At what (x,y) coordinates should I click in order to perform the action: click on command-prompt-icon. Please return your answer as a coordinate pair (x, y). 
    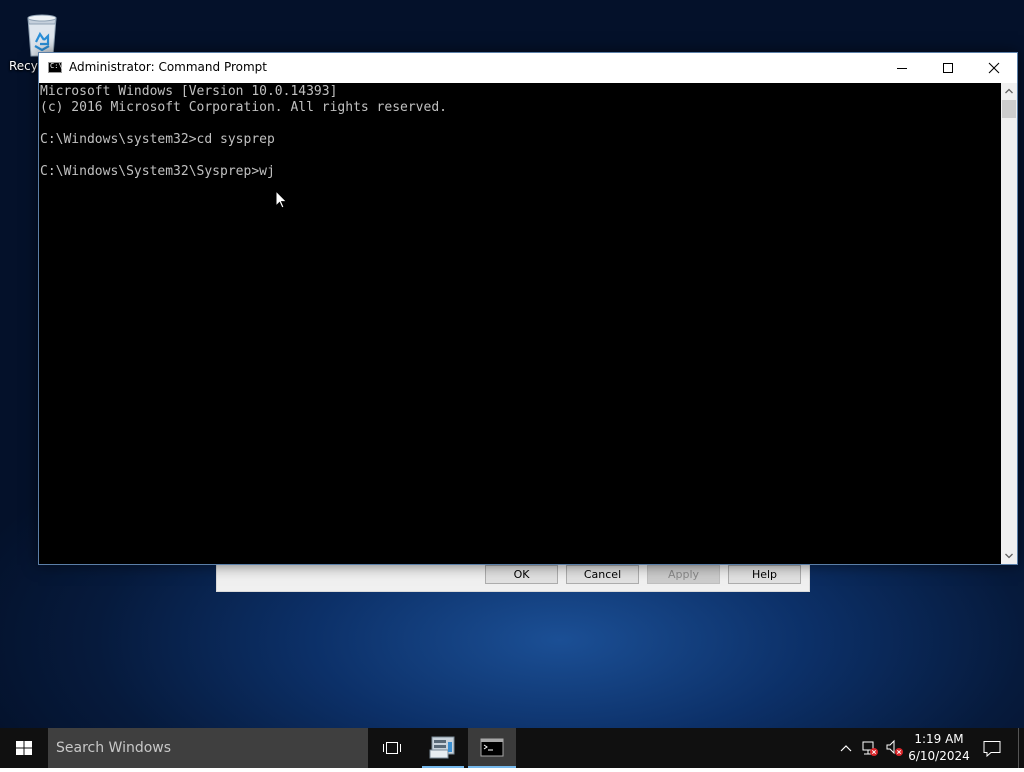
    Looking at the image, I should click on (492, 747).